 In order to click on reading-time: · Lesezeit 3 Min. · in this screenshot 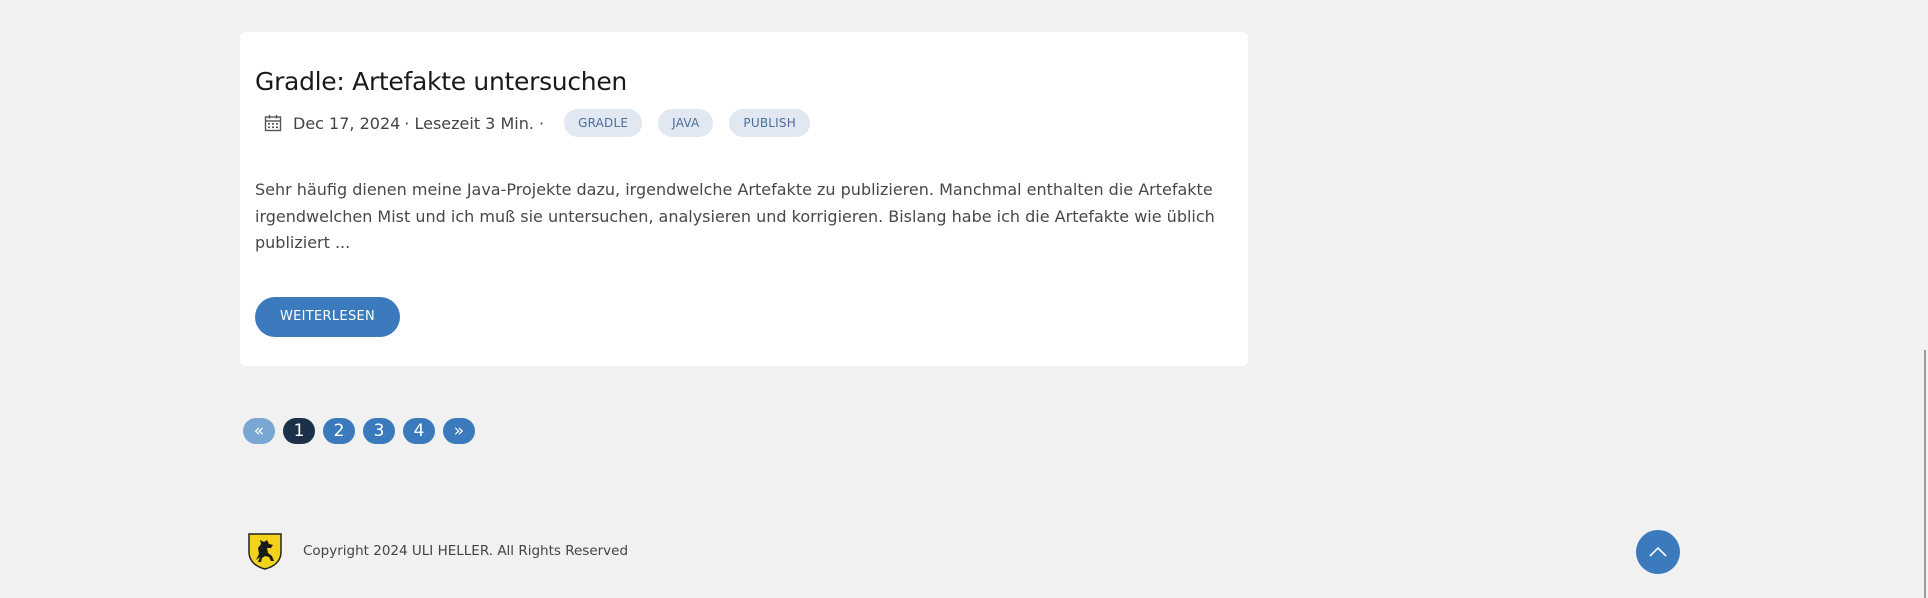, I will do `click(474, 123)`.